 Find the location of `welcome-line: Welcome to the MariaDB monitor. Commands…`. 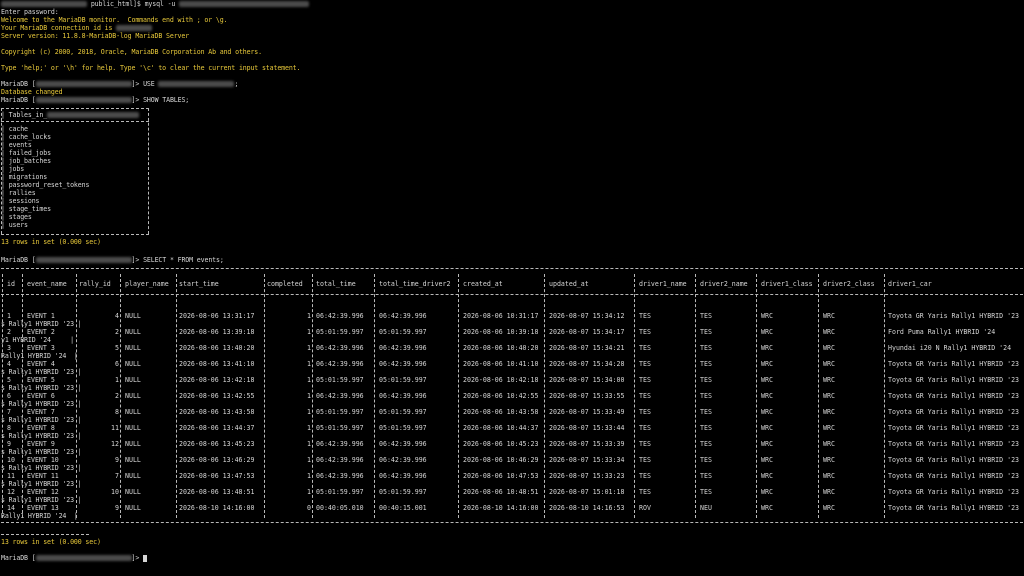

welcome-line: Welcome to the MariaDB monitor. Commands… is located at coordinates (114, 20).